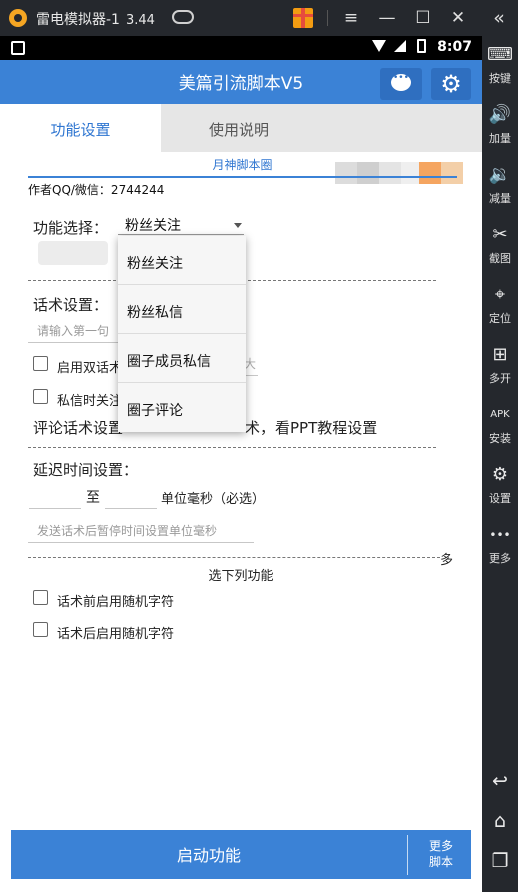 The width and height of the screenshot is (518, 892). Describe the element at coordinates (78, 428) in the screenshot. I see `comment-note: 评论话术设置` at that location.